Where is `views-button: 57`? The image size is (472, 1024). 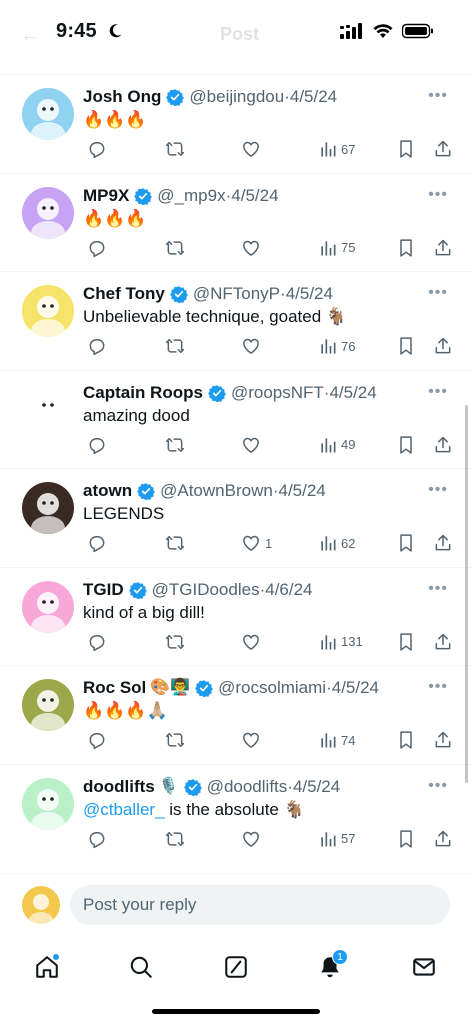 views-button: 57 is located at coordinates (335, 839).